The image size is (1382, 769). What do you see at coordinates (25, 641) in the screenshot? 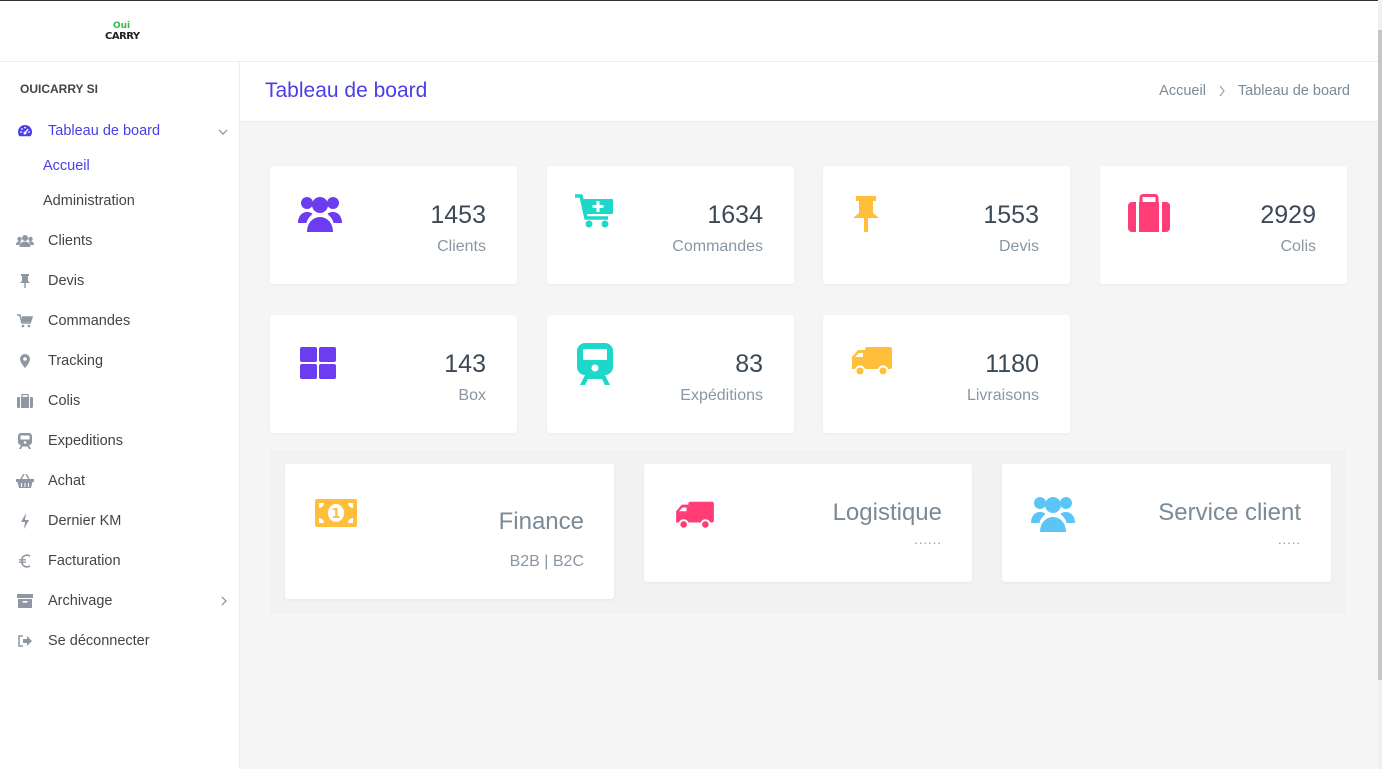
I see `sign-out-icon` at bounding box center [25, 641].